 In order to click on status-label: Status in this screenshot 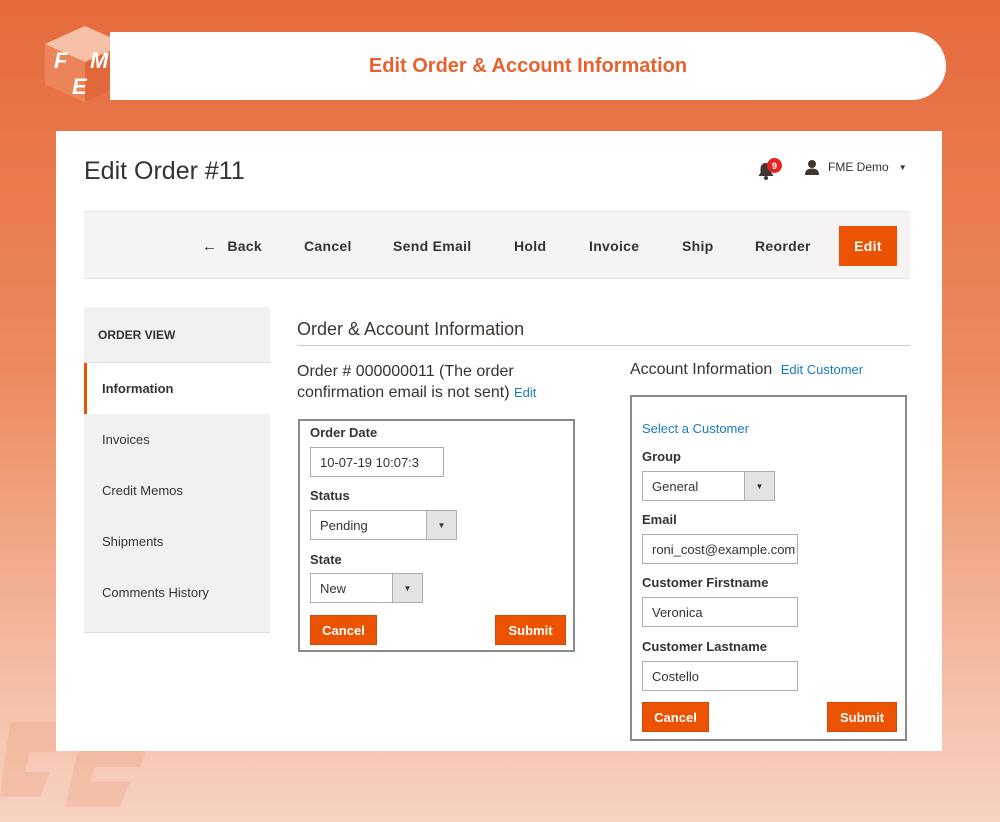, I will do `click(330, 495)`.